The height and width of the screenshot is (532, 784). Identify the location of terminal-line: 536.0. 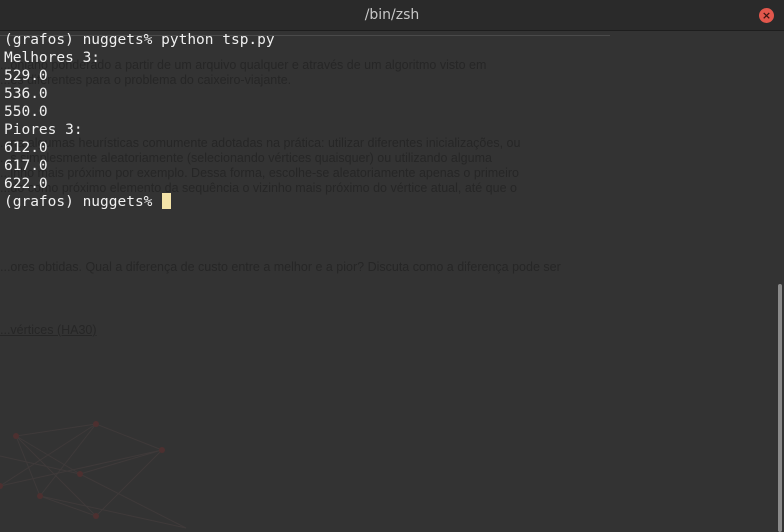
(26, 94).